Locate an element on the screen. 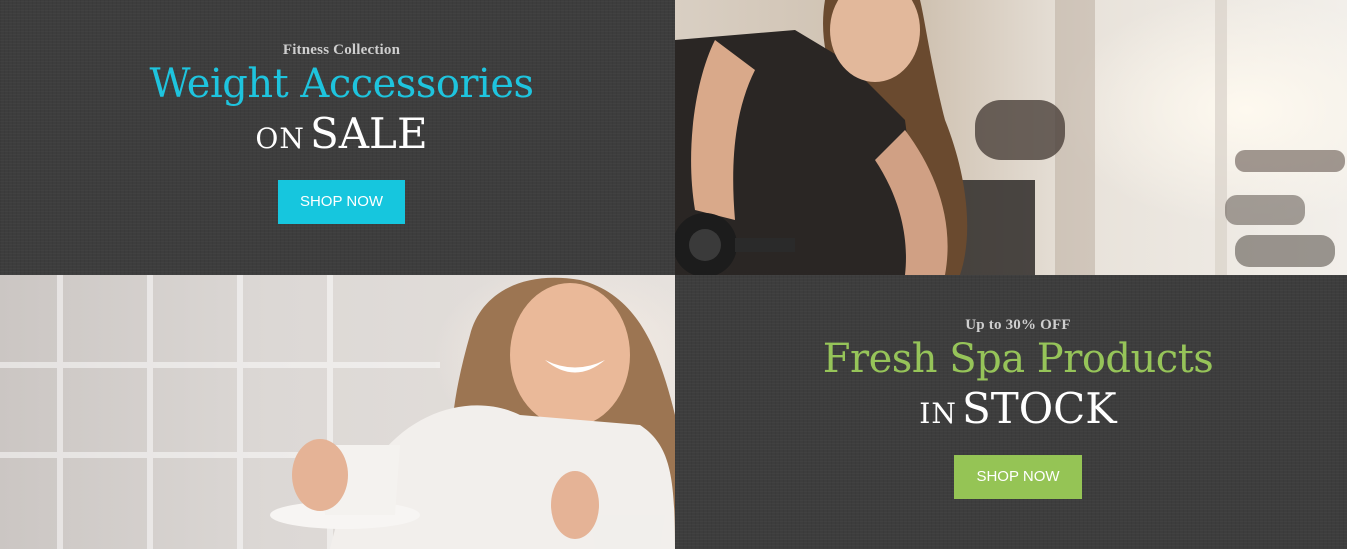 The width and height of the screenshot is (1347, 549). promo-headline: Fresh Spa Products is located at coordinates (1018, 359).